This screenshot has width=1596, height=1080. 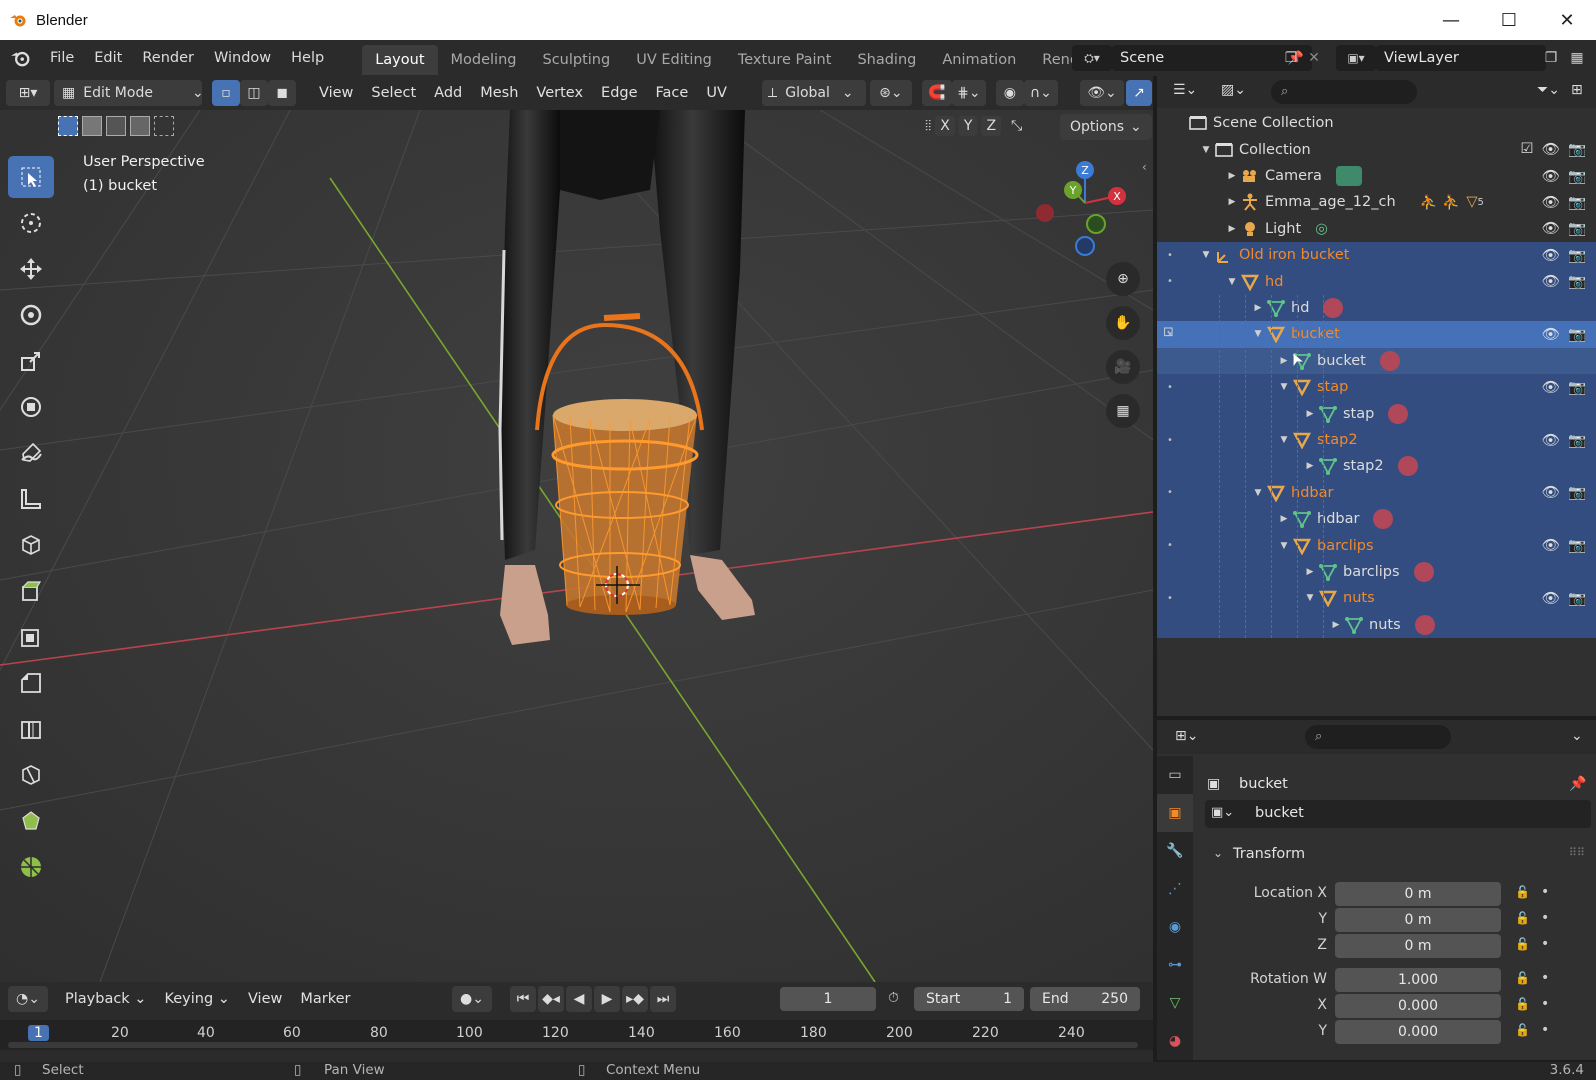 I want to click on transform-field-value: 0 m, so click(x=1418, y=946).